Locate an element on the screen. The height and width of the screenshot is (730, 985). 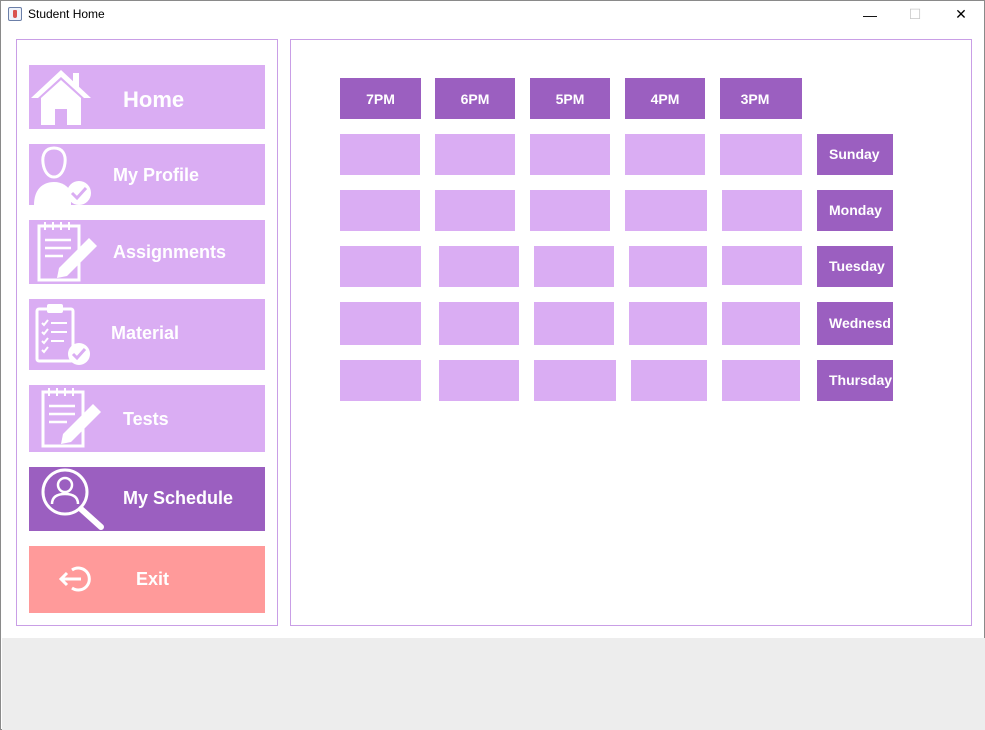
sidebar-item-label: Material is located at coordinates (145, 333).